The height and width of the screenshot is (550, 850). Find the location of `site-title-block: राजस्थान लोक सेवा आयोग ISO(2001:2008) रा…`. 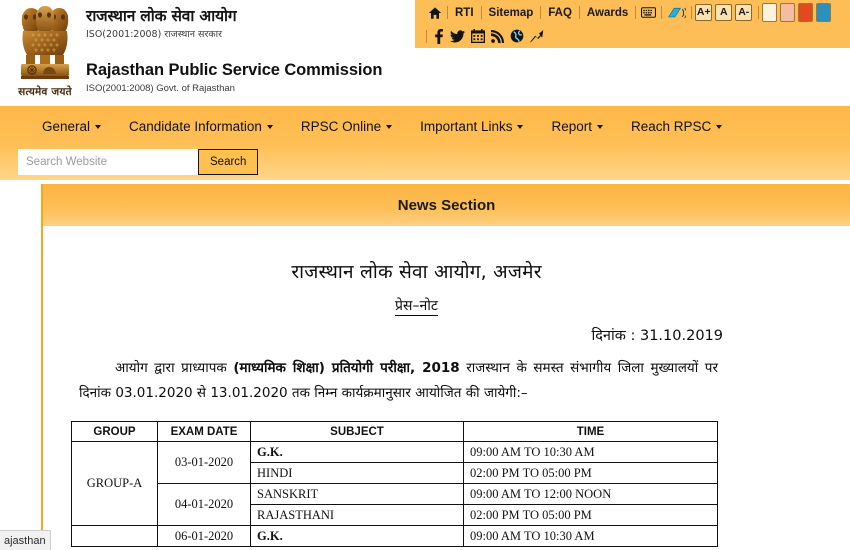

site-title-block: राजस्थान लोक सेवा आयोग ISO(2001:2008) रा… is located at coordinates (251, 50).